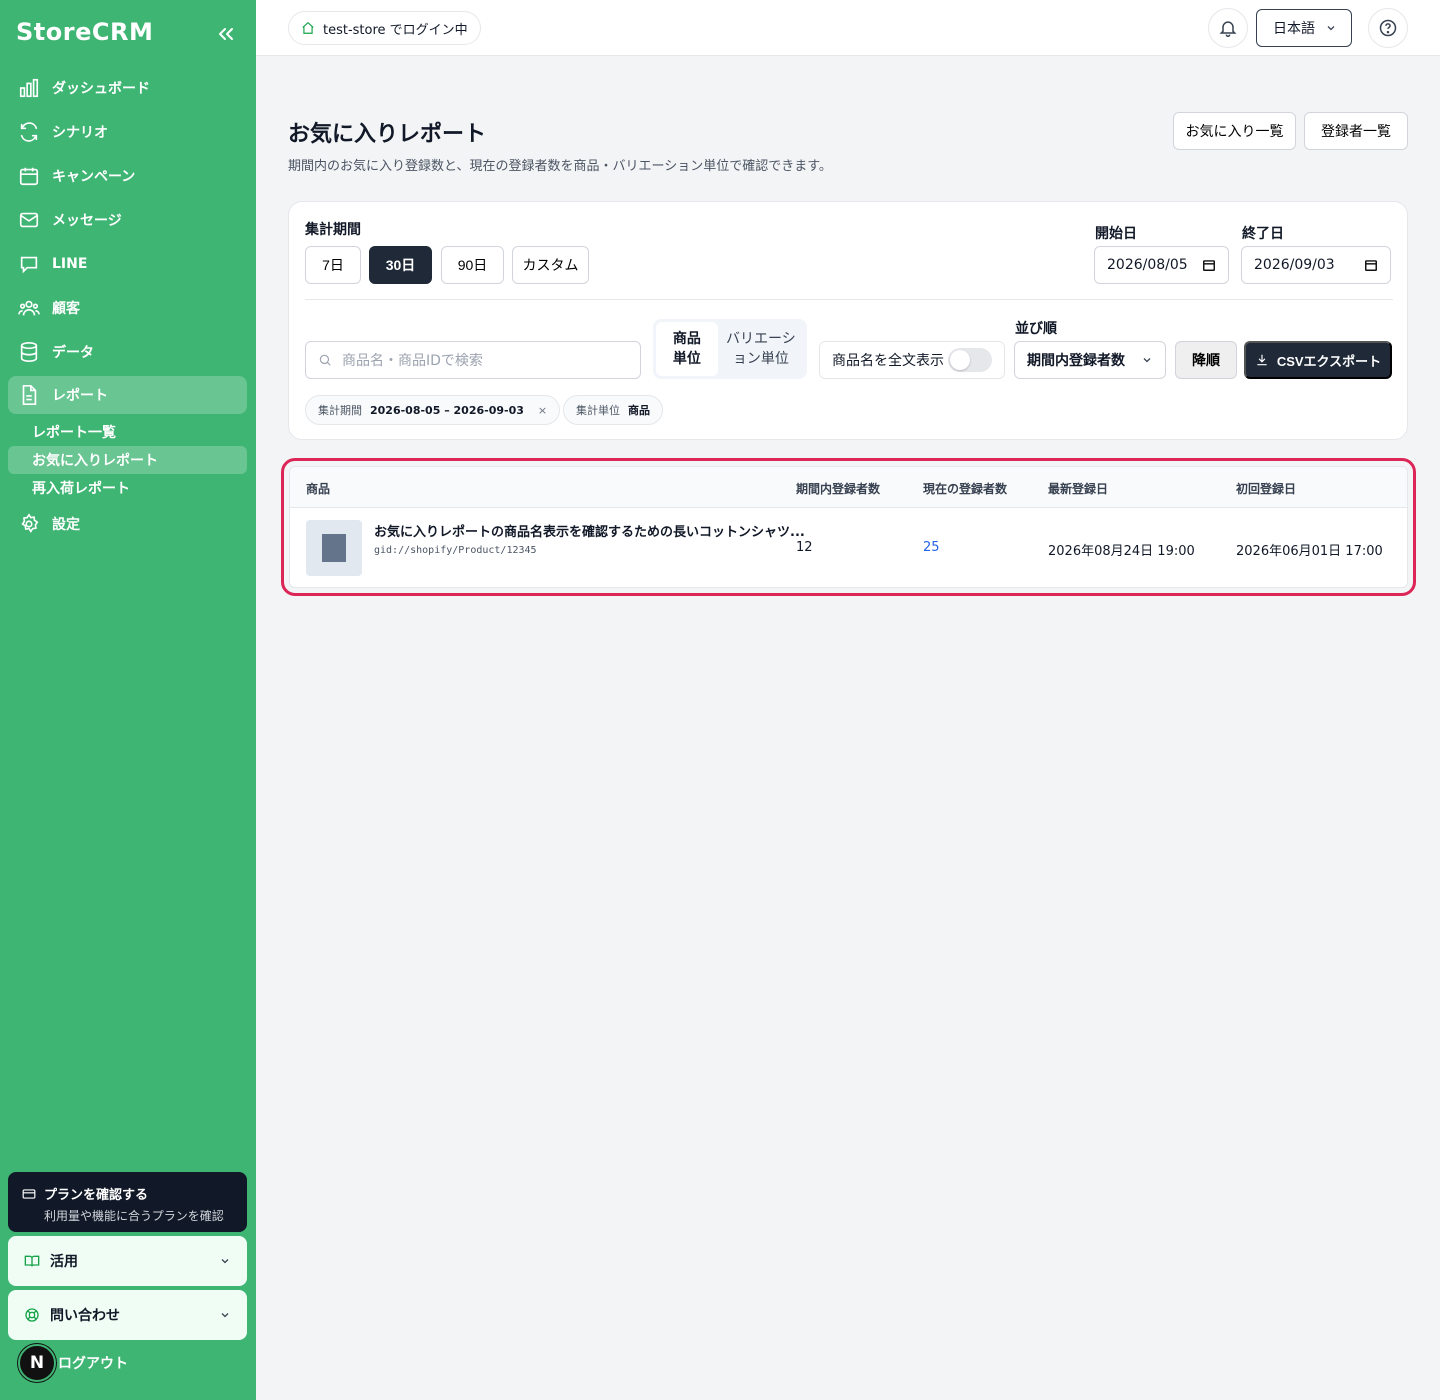  Describe the element at coordinates (1234, 131) in the screenshot. I see `favorites-list-button: お気に入り一覧` at that location.